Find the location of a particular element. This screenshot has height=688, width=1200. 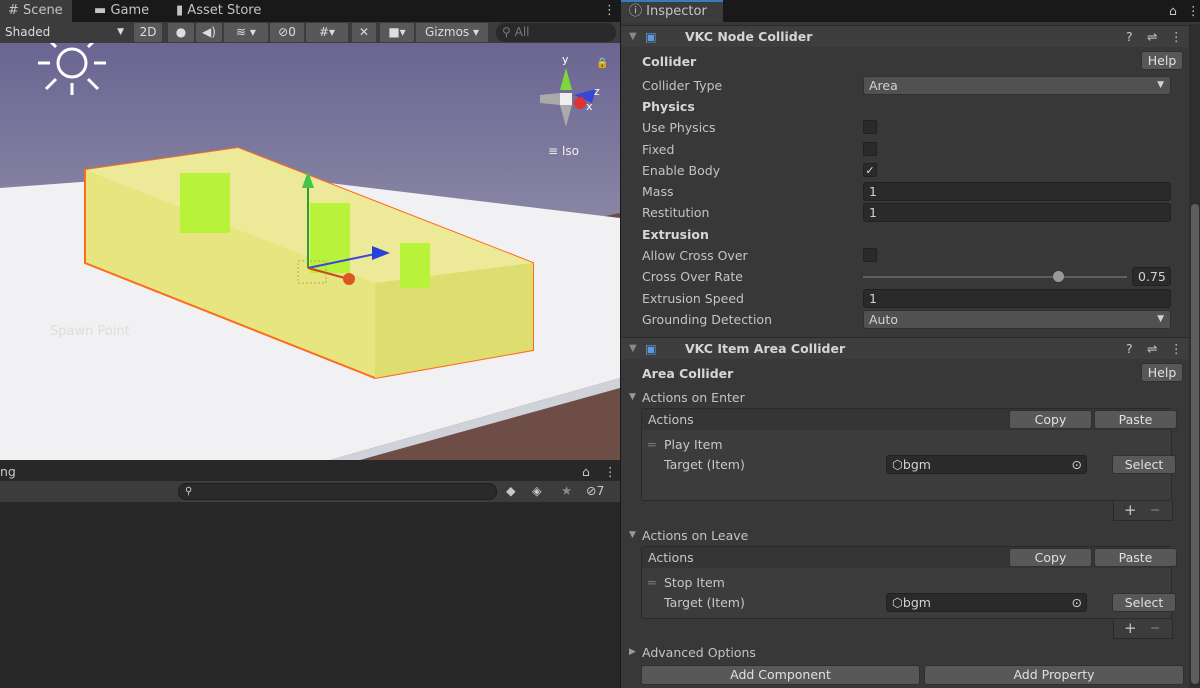

projection-label: ≡ Iso is located at coordinates (563, 151).